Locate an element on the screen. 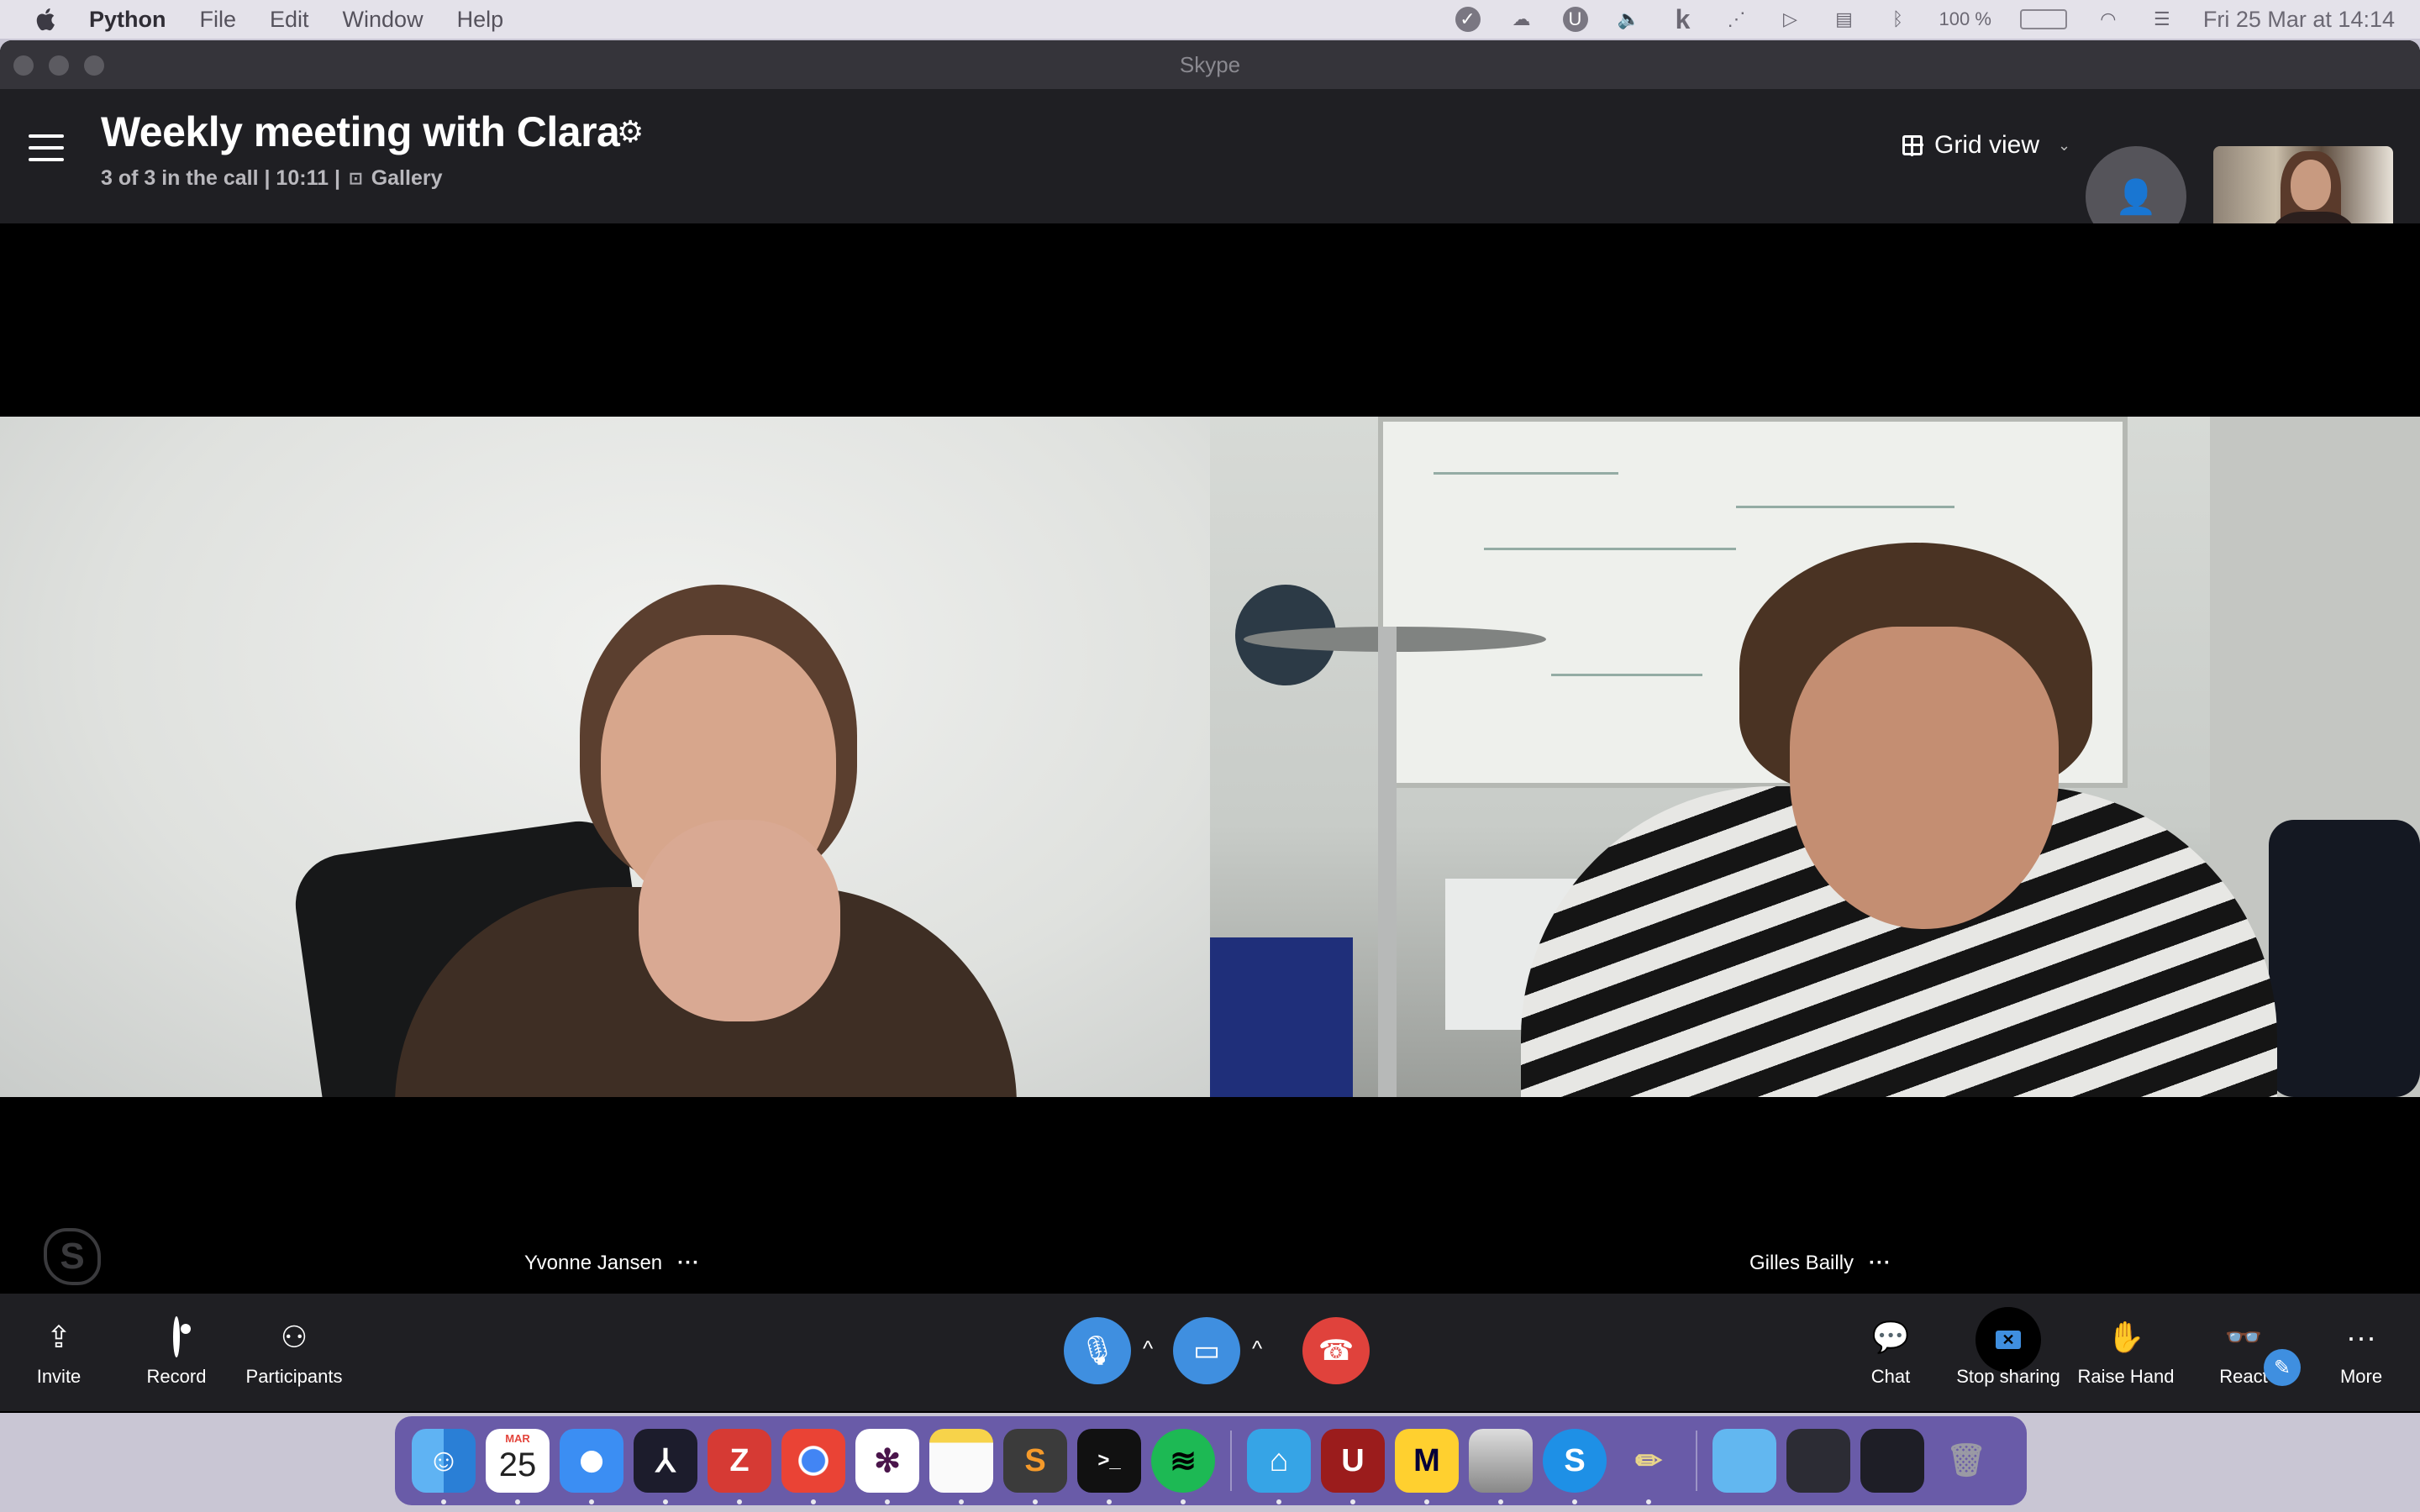  calendar-icon: MAR 25 is located at coordinates (518, 1466).